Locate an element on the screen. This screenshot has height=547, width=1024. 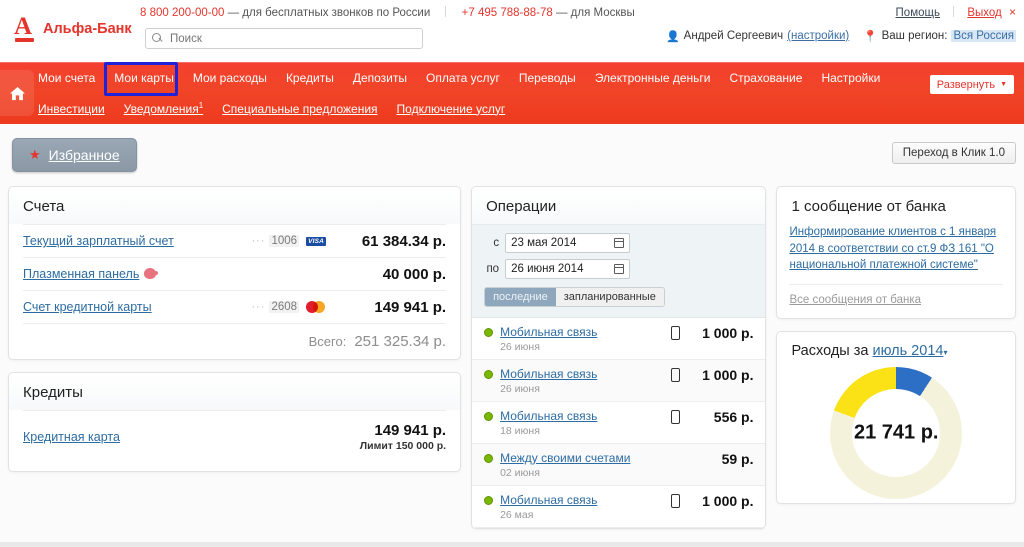
operation-amount: 556 р. is located at coordinates (733, 417).